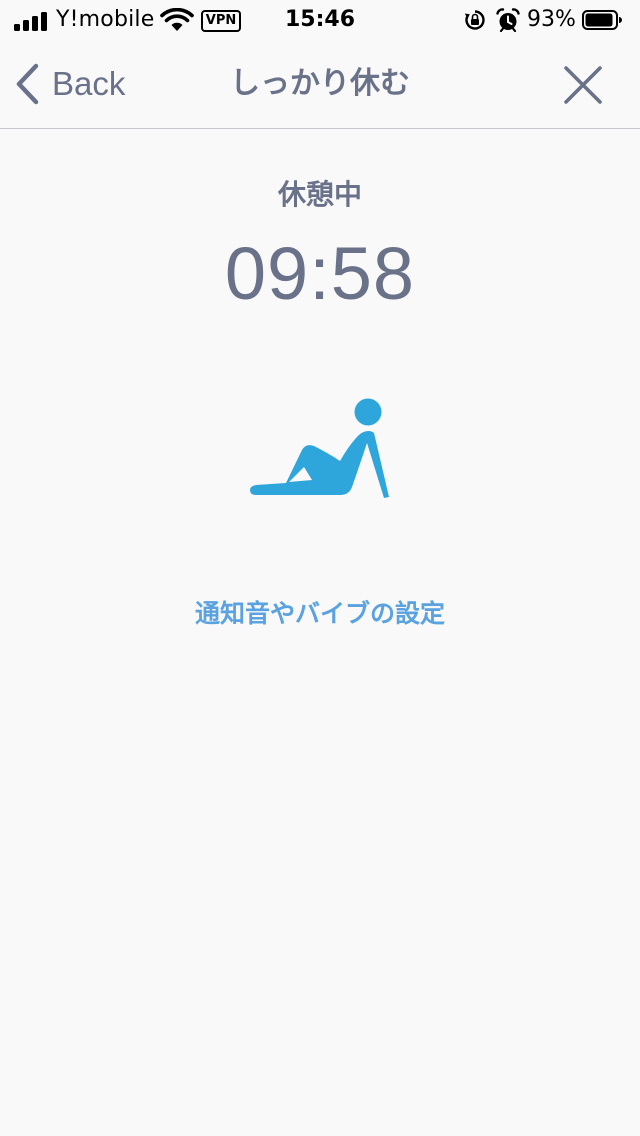 The image size is (640, 1136). What do you see at coordinates (320, 273) in the screenshot?
I see `countdown-timer: 09:58` at bounding box center [320, 273].